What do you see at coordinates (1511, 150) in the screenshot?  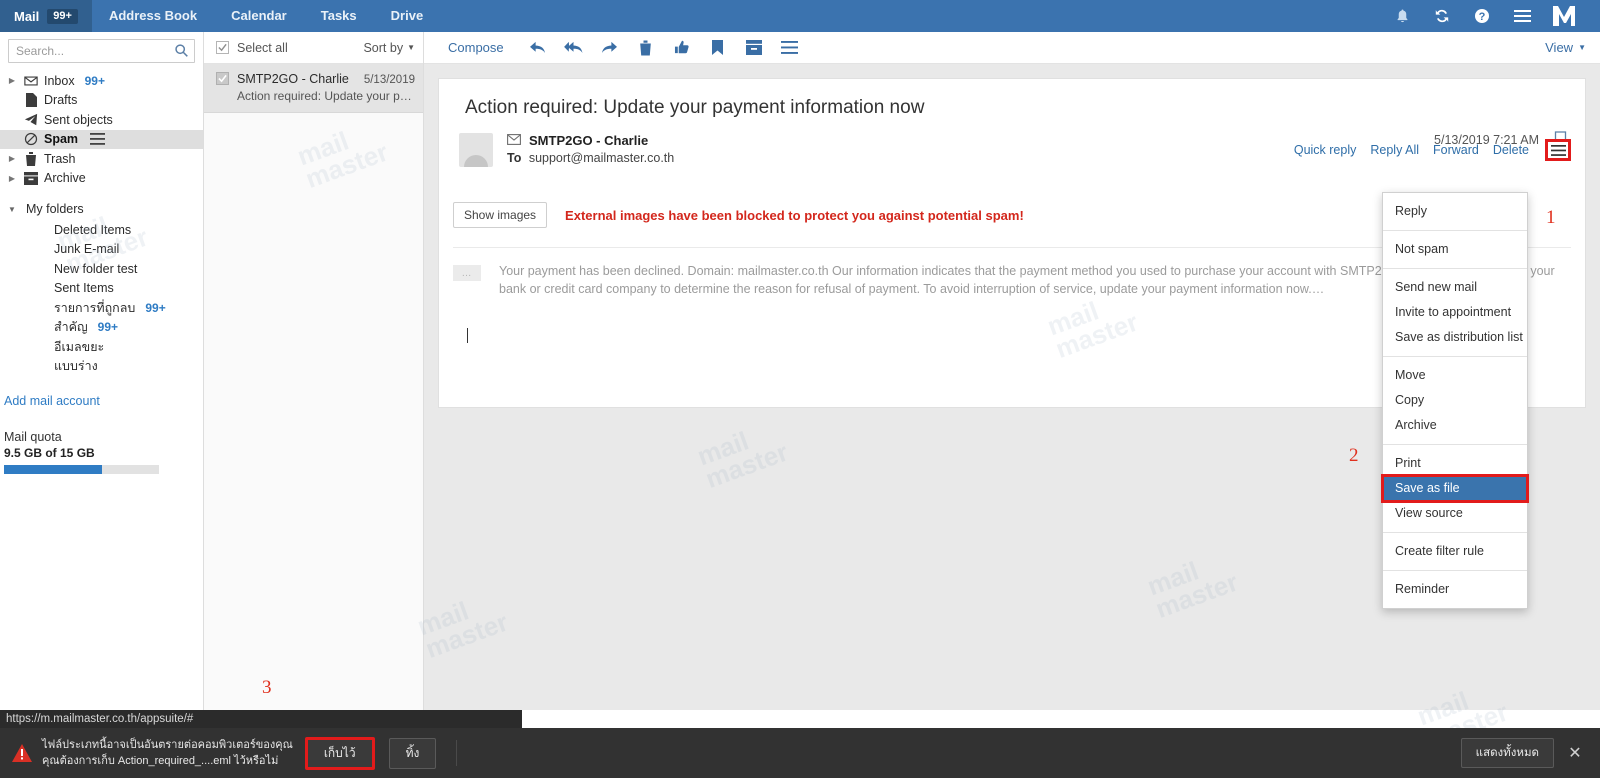 I see `delete-link: Delete` at bounding box center [1511, 150].